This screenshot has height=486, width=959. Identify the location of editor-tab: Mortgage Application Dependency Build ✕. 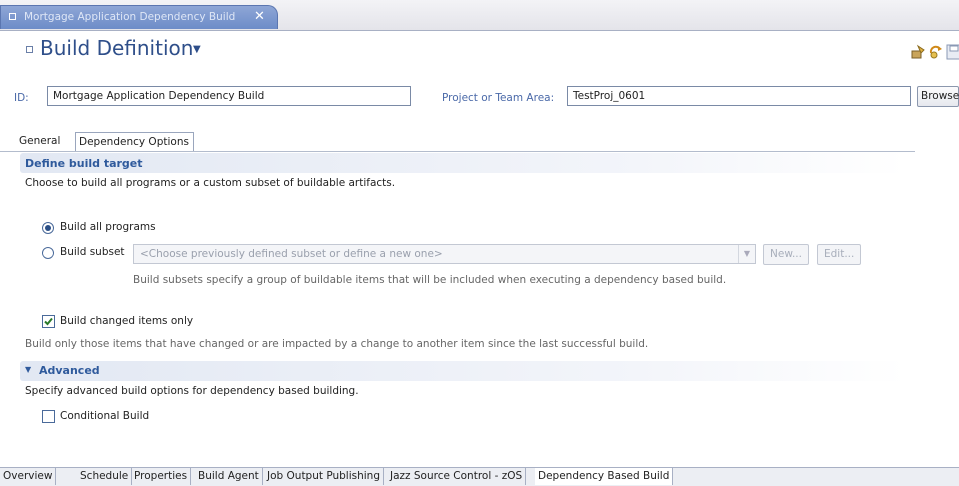
(139, 17).